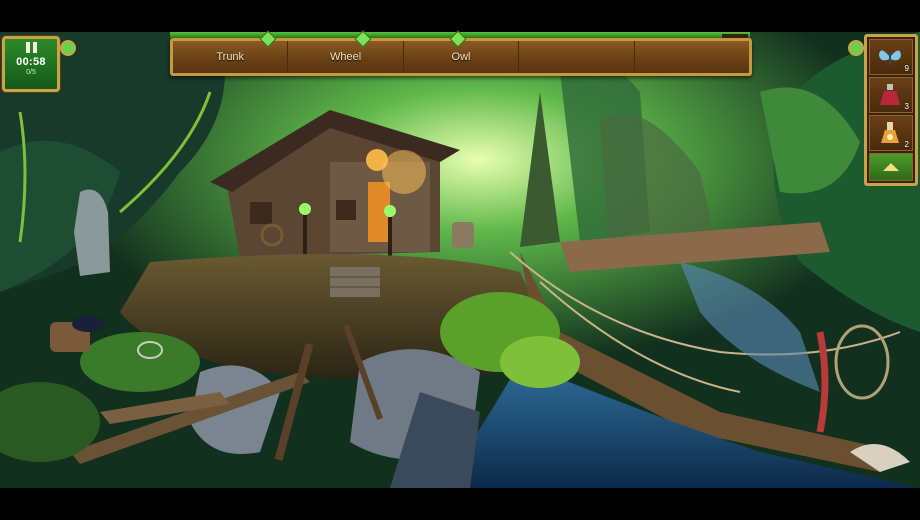  What do you see at coordinates (906, 106) in the screenshot?
I see `inventory-count: 3` at bounding box center [906, 106].